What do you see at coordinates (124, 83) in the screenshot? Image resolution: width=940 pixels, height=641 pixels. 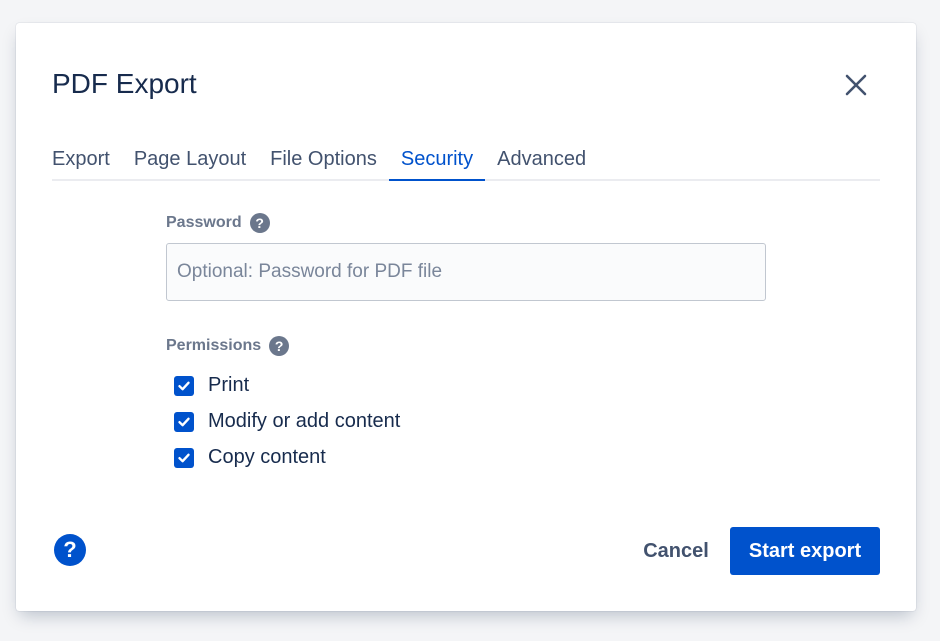 I see `dialog-title: PDF Export` at bounding box center [124, 83].